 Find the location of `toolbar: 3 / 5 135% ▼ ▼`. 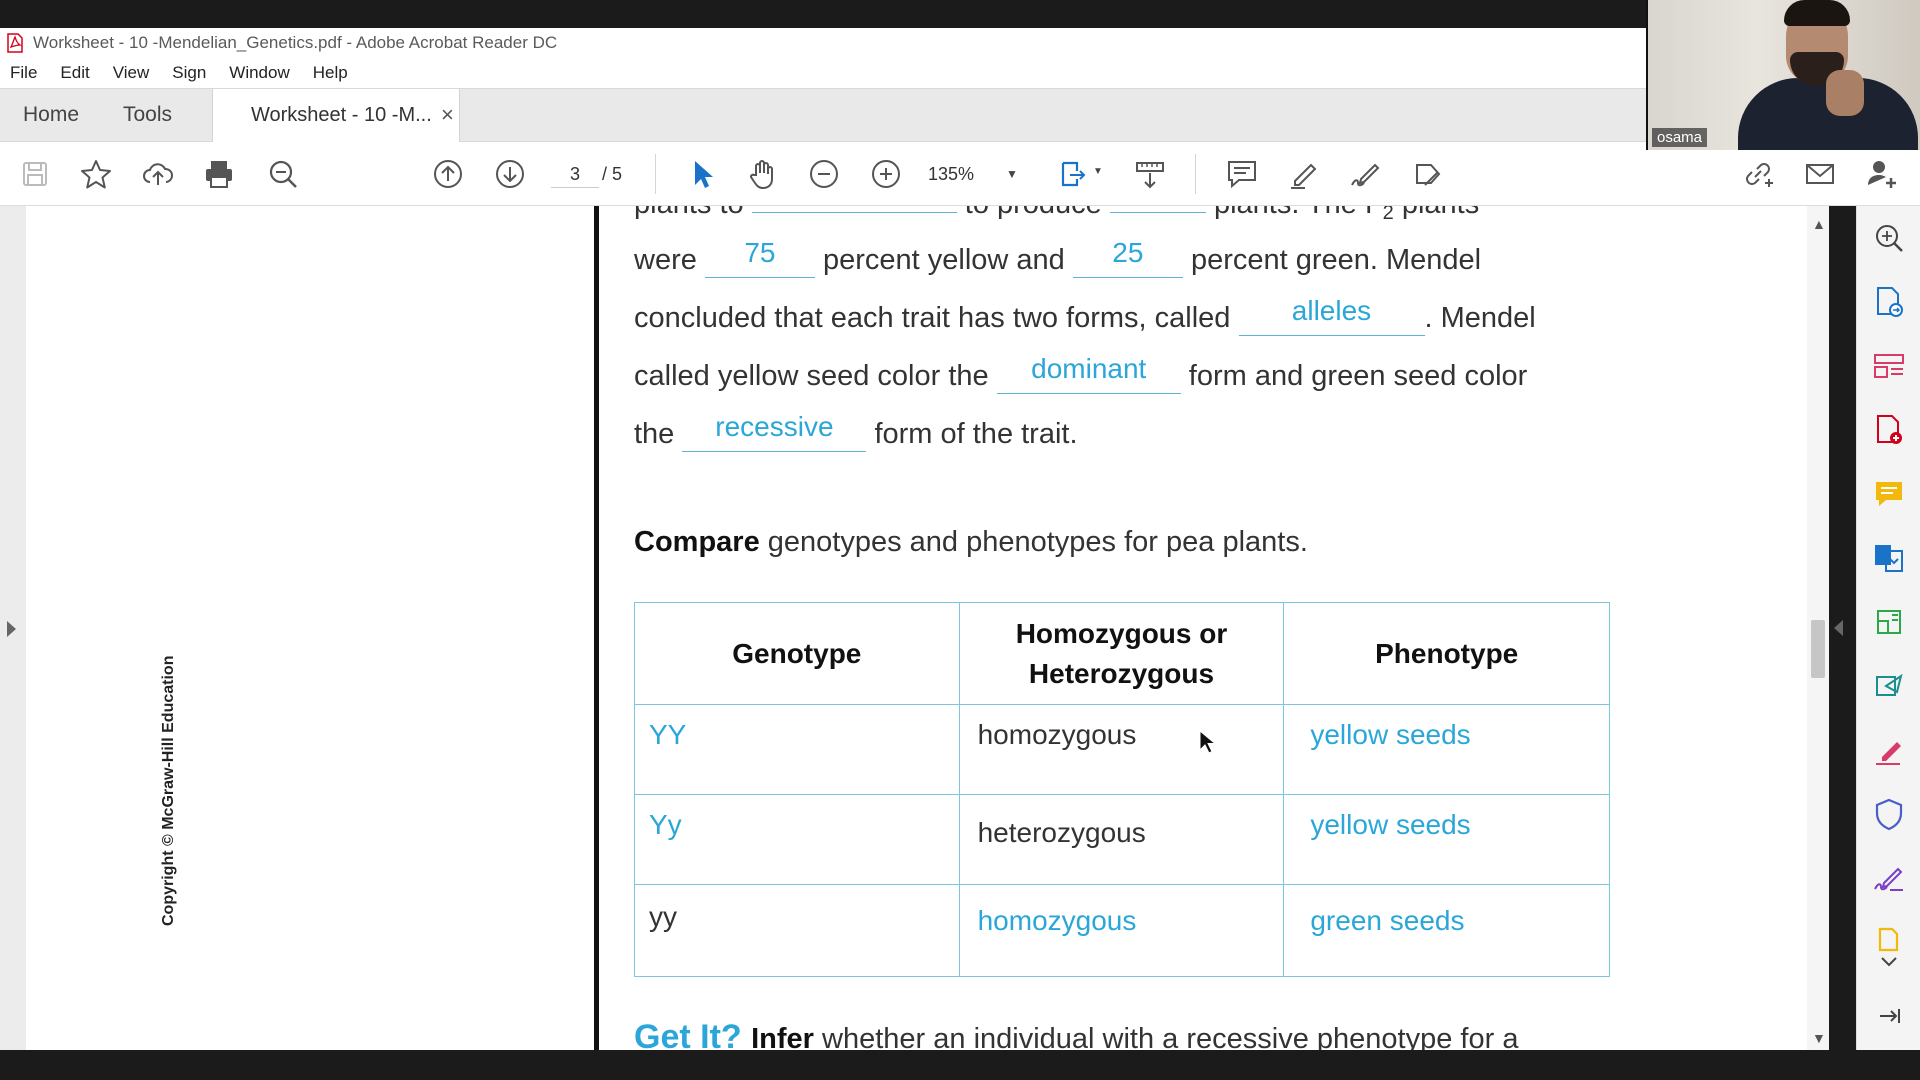

toolbar: 3 / 5 135% ▼ ▼ is located at coordinates (960, 174).